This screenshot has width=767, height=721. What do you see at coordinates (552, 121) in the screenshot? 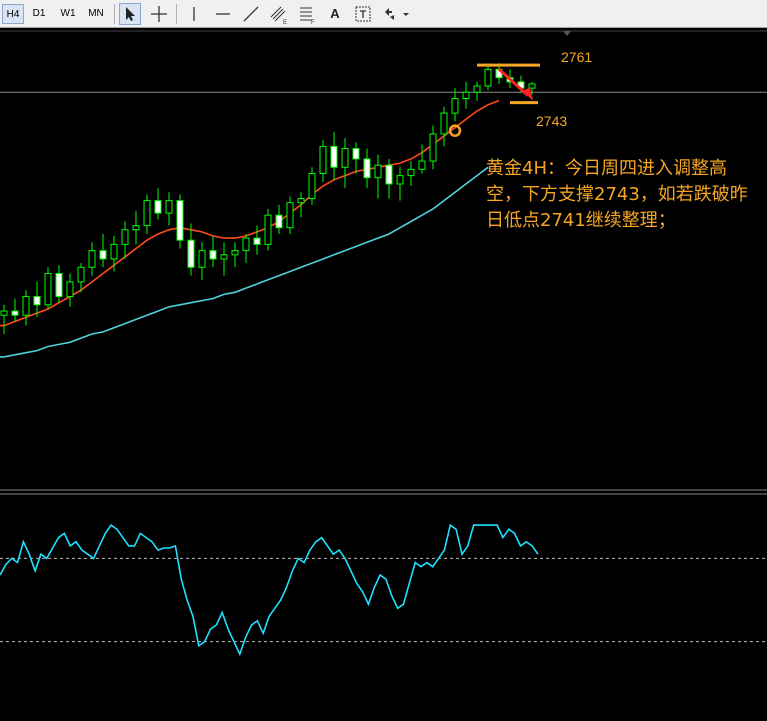
I see `support-price-label: 2743` at bounding box center [552, 121].